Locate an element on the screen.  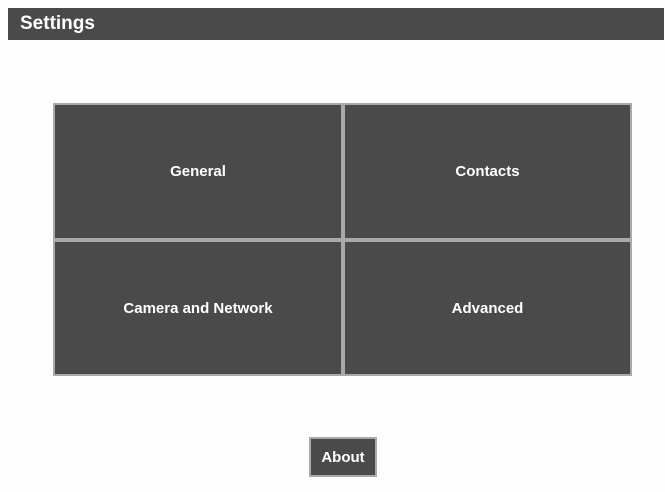
contacts-settings-button: Contacts is located at coordinates (487, 171).